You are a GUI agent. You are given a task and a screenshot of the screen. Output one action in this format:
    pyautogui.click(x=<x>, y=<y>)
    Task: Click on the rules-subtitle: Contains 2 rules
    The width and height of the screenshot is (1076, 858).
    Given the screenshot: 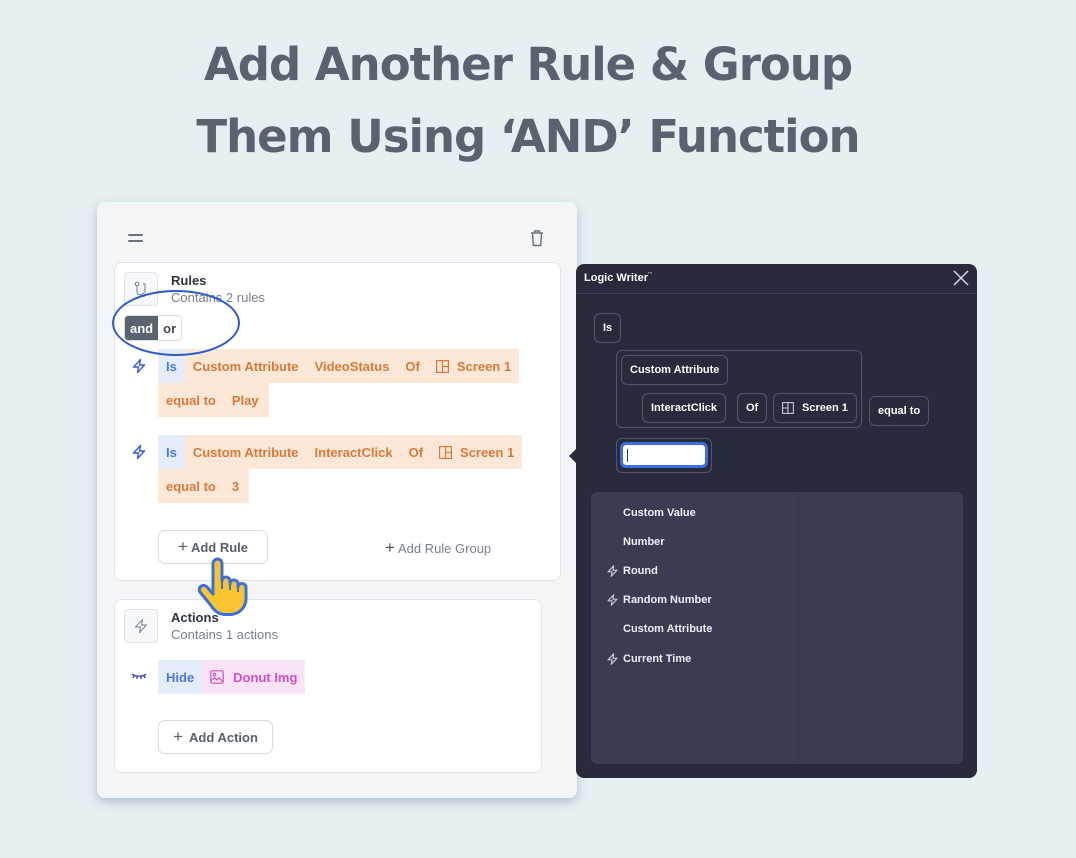 What is the action you would take?
    pyautogui.click(x=218, y=297)
    